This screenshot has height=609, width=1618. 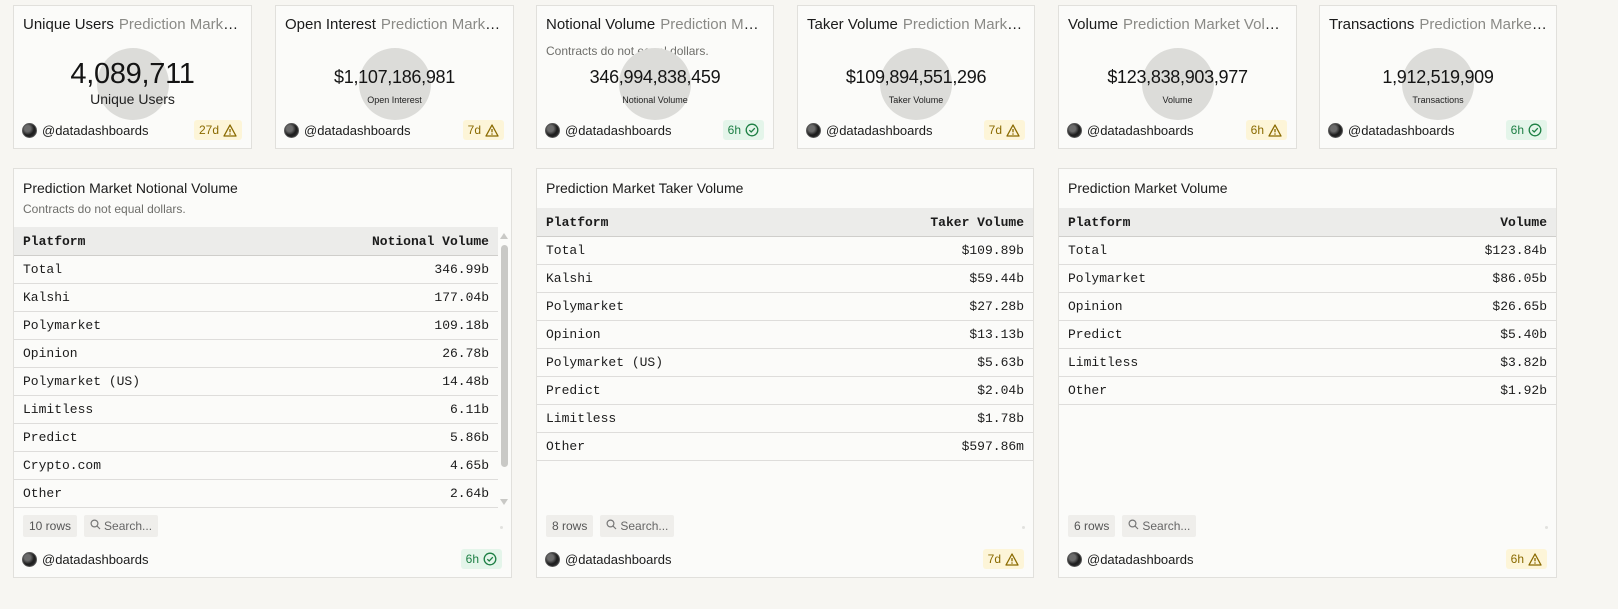 I want to click on table-row: Total $109.89b, so click(x=785, y=251).